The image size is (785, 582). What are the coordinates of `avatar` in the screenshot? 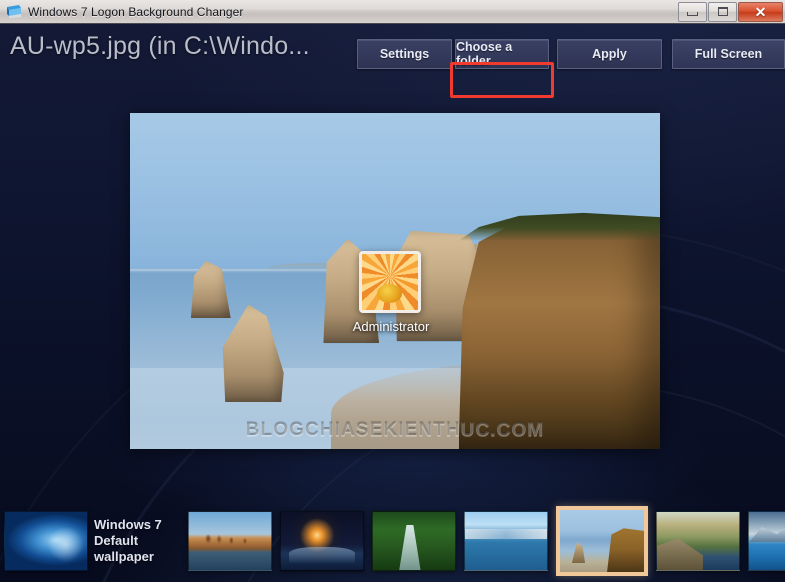 It's located at (390, 282).